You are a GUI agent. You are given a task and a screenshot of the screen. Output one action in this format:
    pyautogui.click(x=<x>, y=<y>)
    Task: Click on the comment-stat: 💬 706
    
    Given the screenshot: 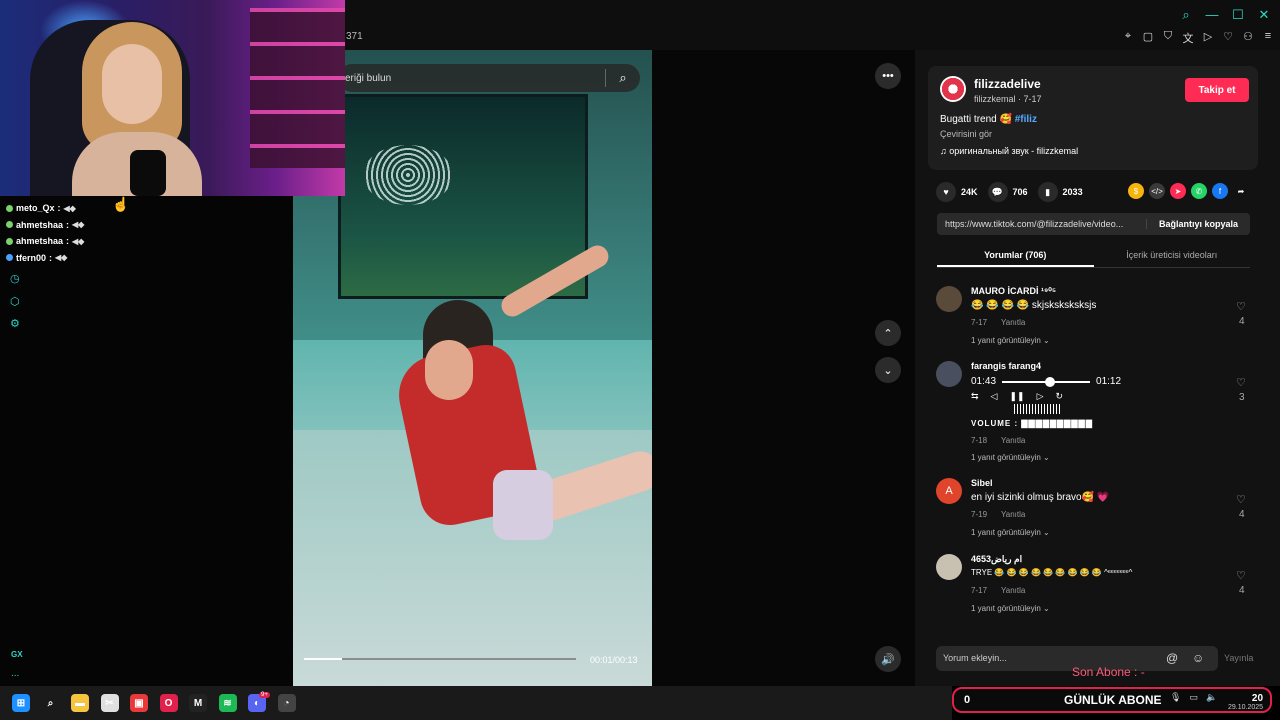 What is the action you would take?
    pyautogui.click(x=1007, y=192)
    